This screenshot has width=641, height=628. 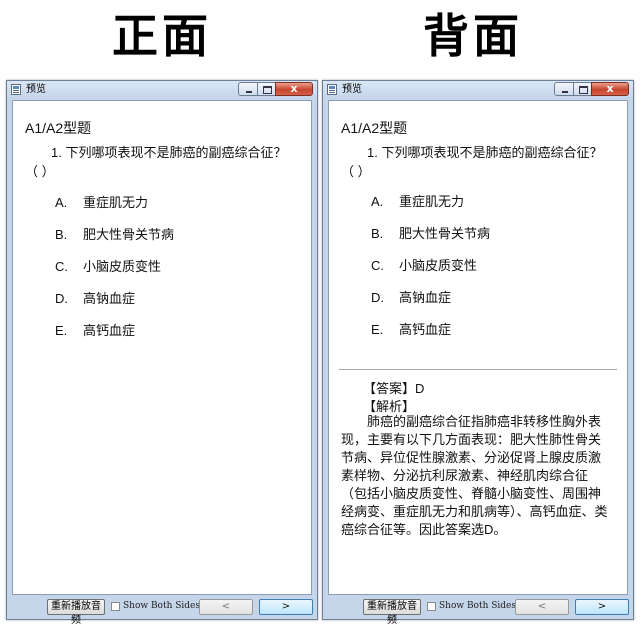 I want to click on back-heading: 背面, so click(x=473, y=36).